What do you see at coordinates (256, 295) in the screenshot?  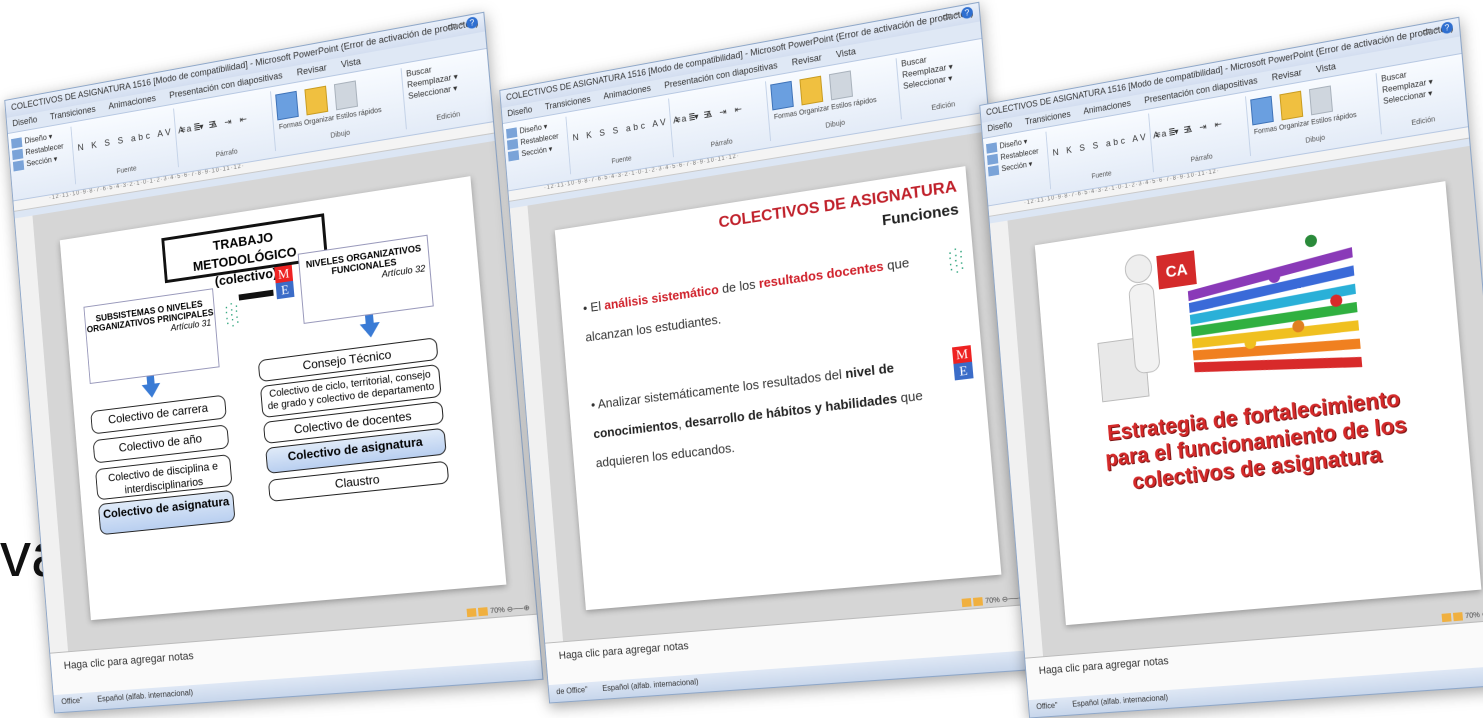 I see `connector-line` at bounding box center [256, 295].